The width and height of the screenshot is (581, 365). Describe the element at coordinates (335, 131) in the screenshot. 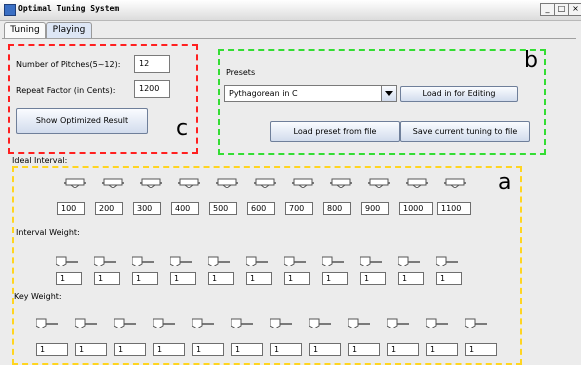

I see `load-preset-button: Load preset from file` at that location.